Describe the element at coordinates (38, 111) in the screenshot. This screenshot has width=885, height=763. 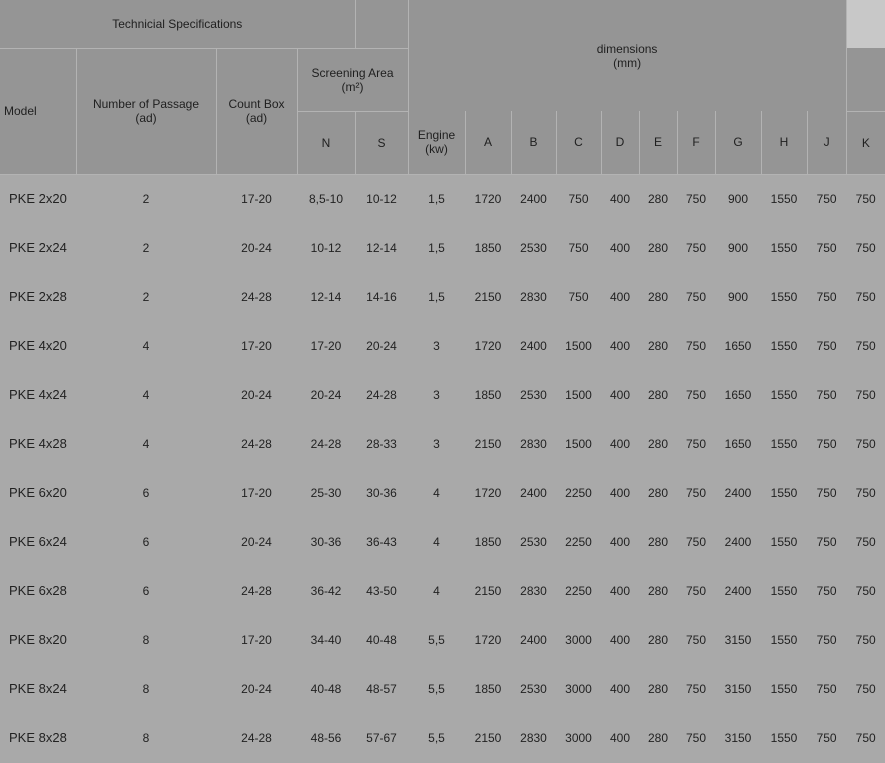
I see `model-header: Model` at that location.